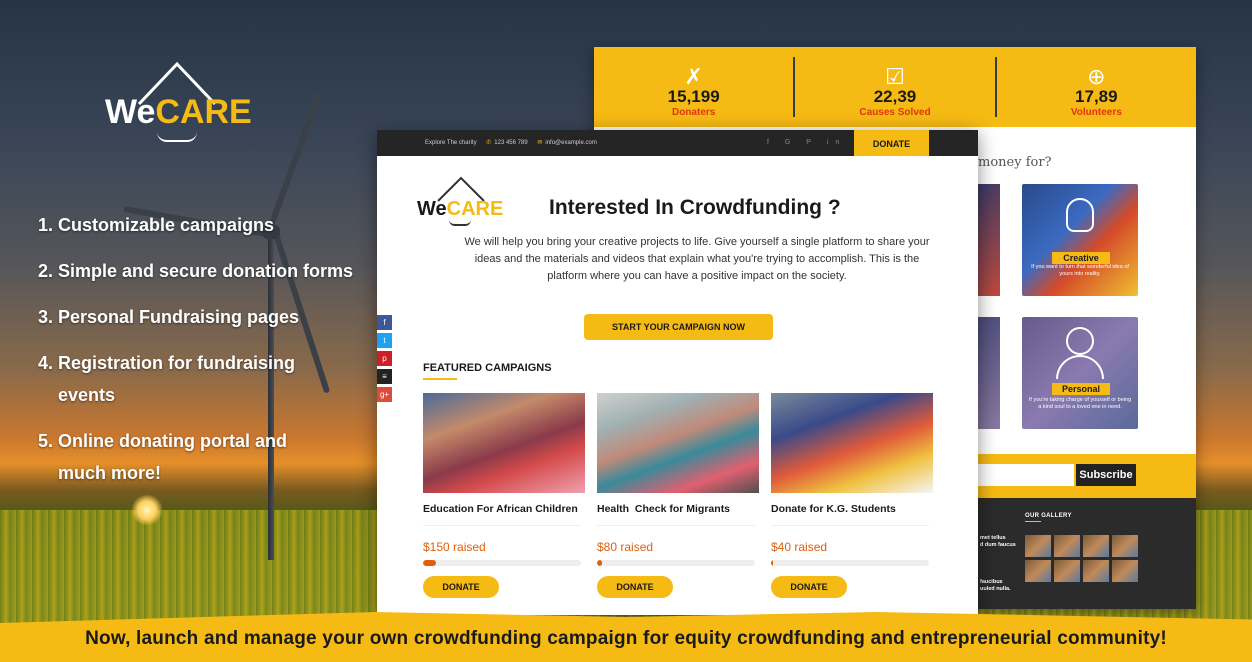 This screenshot has height=662, width=1252. What do you see at coordinates (1080, 341) in the screenshot?
I see `person-icon` at bounding box center [1080, 341].